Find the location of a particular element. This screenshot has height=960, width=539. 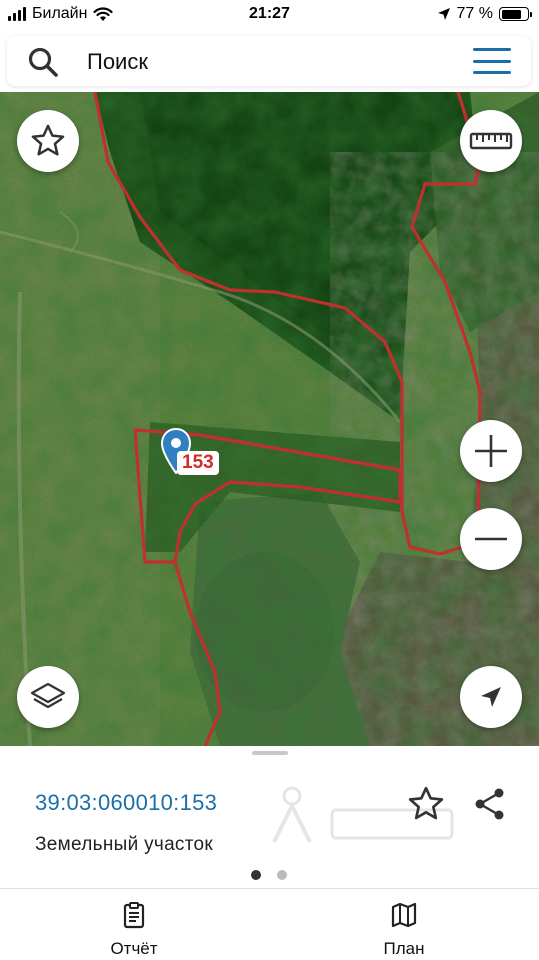

favorite-button is located at coordinates (48, 141).